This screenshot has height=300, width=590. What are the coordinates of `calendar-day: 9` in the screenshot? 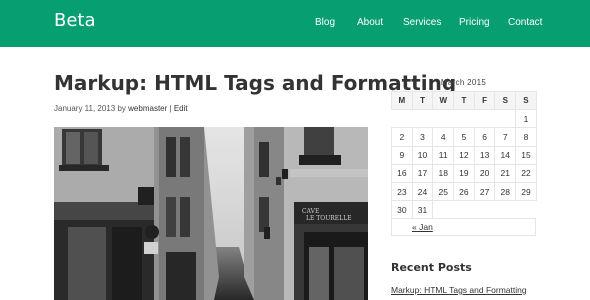 It's located at (402, 155).